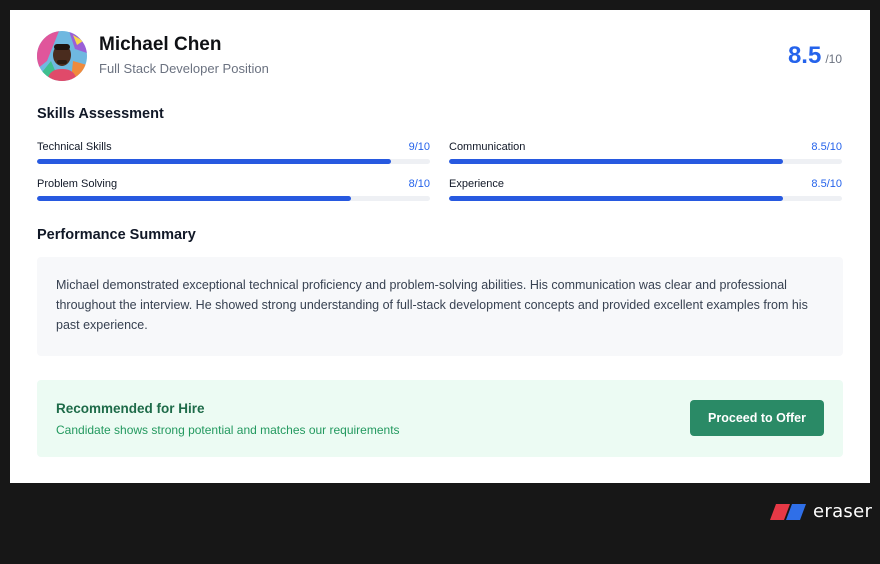 The image size is (880, 564). What do you see at coordinates (116, 235) in the screenshot?
I see `summary-section-title: Performance Summary` at bounding box center [116, 235].